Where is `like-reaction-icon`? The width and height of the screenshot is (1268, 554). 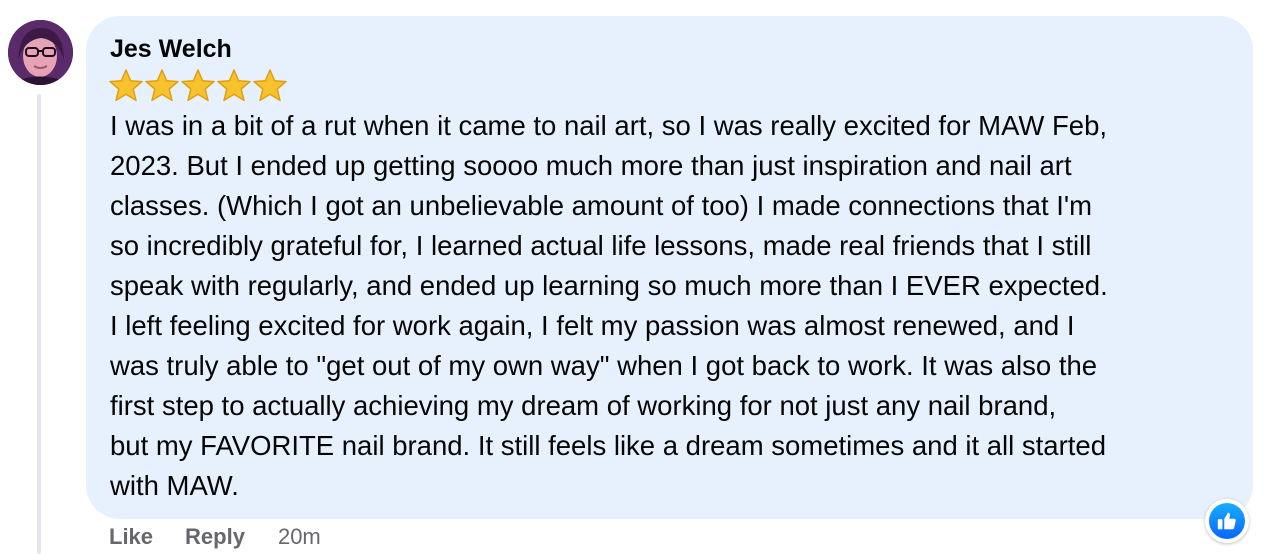
like-reaction-icon is located at coordinates (1227, 521).